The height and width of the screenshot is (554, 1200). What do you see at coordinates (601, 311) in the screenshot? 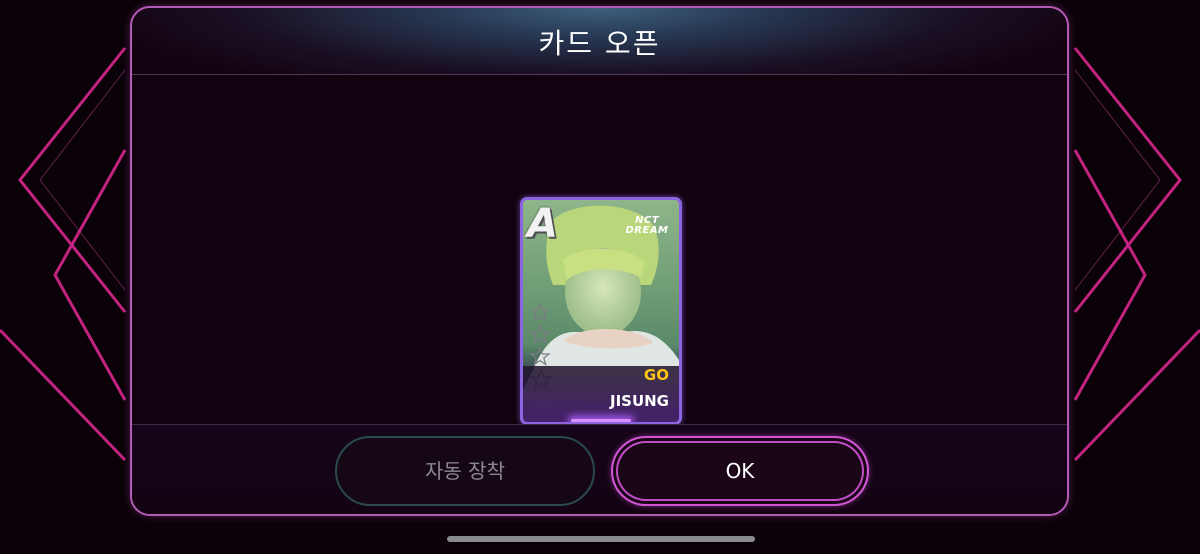
I see `member-card: A NCT DREAM GO JISUNG` at bounding box center [601, 311].